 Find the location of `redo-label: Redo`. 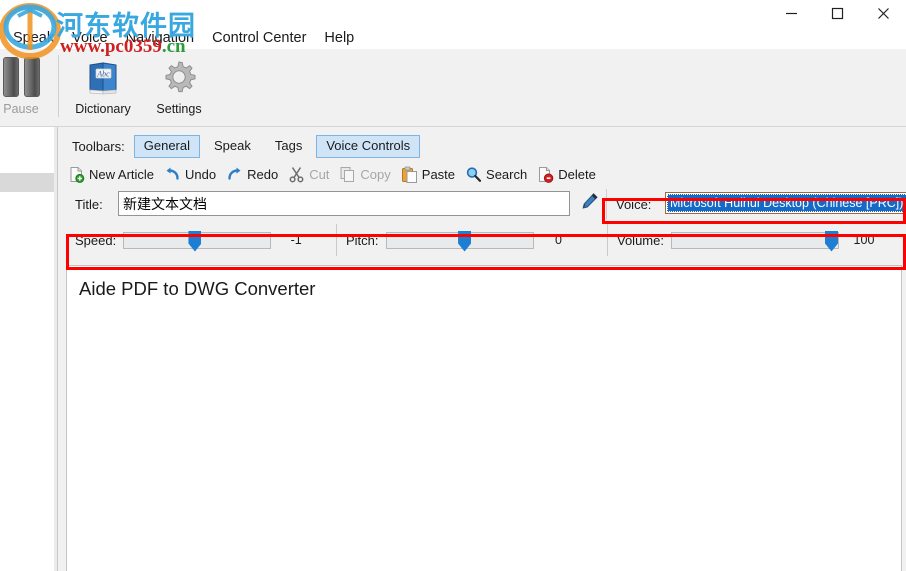

redo-label: Redo is located at coordinates (263, 174).